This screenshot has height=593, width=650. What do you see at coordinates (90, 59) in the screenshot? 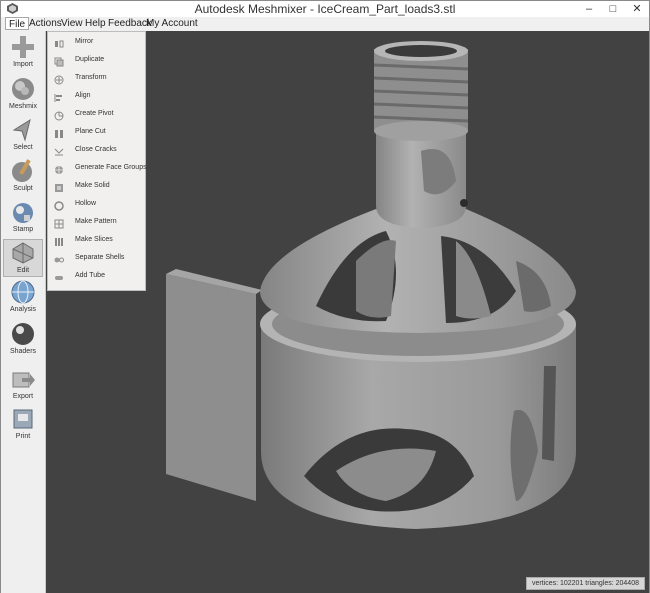
I see `menu-label: Duplicate` at bounding box center [90, 59].